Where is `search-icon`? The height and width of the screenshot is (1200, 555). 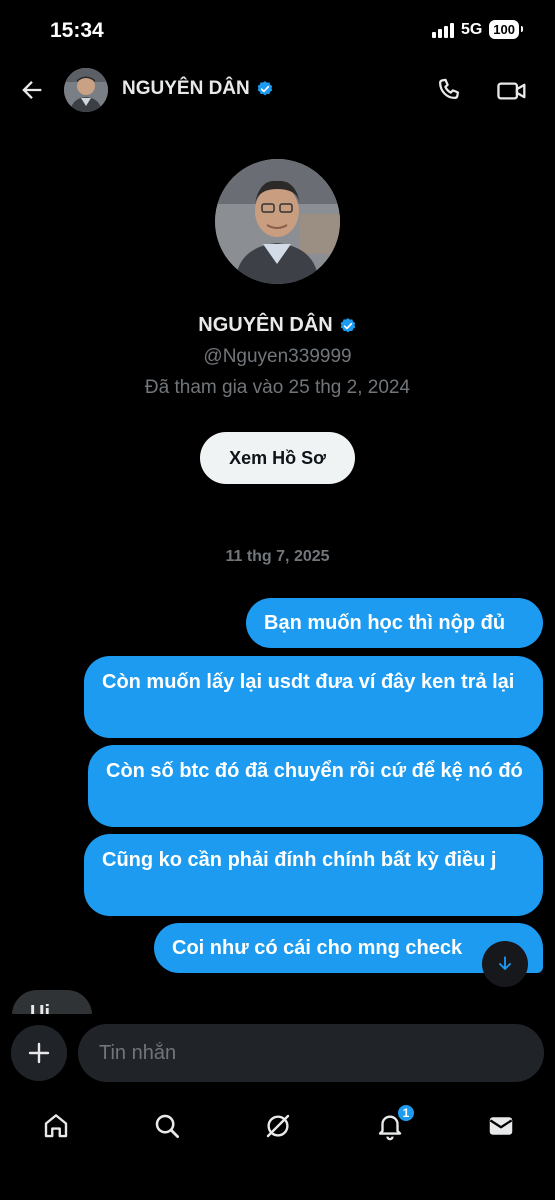
search-icon is located at coordinates (167, 1126).